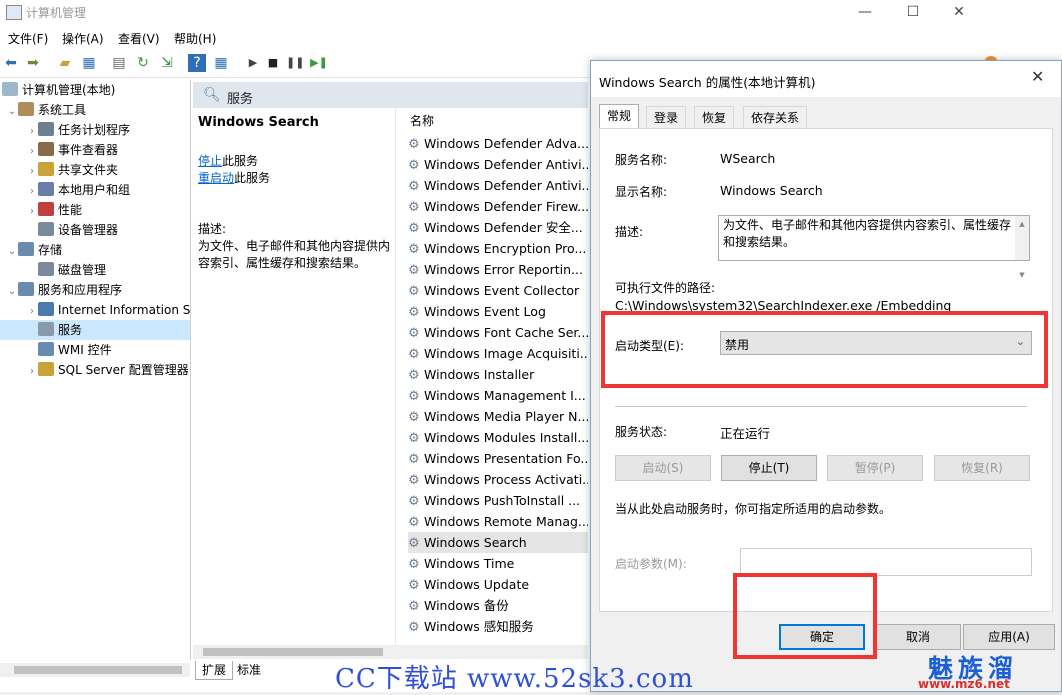 The height and width of the screenshot is (695, 1062). Describe the element at coordinates (195, 38) in the screenshot. I see `menu-help: 帮助(H)` at that location.